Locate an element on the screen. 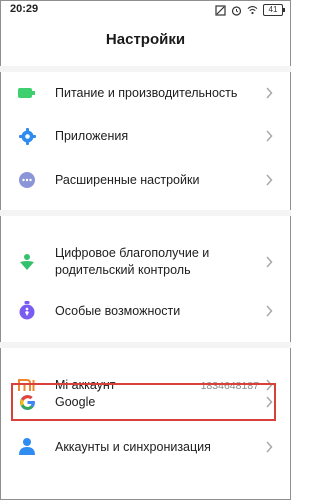 The height and width of the screenshot is (500, 320). settings-item-label: Питание и производительность is located at coordinates (146, 93).